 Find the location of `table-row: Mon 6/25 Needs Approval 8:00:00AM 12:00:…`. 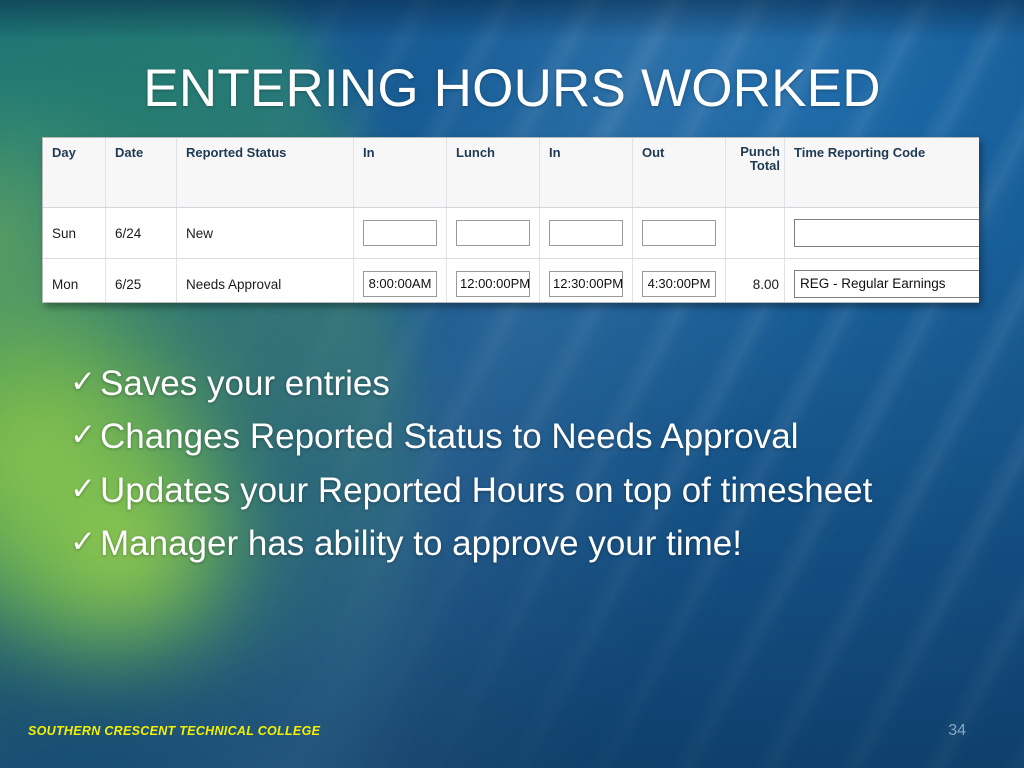

table-row: Mon 6/25 Needs Approval 8:00:00AM 12:00:… is located at coordinates (511, 280).